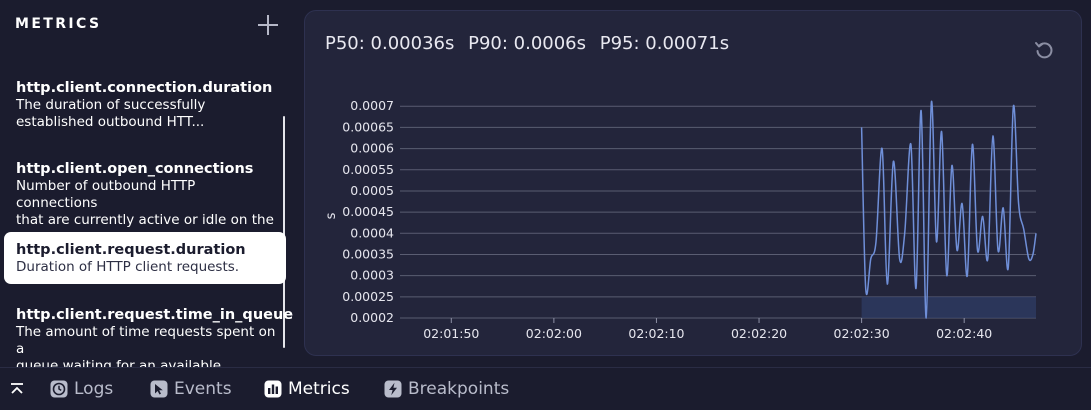 Image resolution: width=1091 pixels, height=410 pixels. What do you see at coordinates (111, 105) in the screenshot?
I see `metric-description: The duration of successfully` at bounding box center [111, 105].